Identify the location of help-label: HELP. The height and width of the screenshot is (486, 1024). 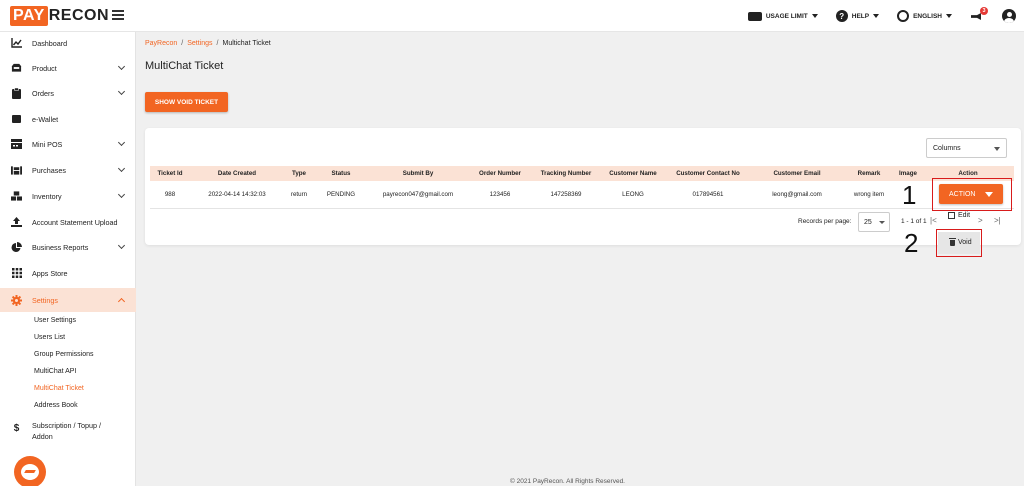
(860, 16).